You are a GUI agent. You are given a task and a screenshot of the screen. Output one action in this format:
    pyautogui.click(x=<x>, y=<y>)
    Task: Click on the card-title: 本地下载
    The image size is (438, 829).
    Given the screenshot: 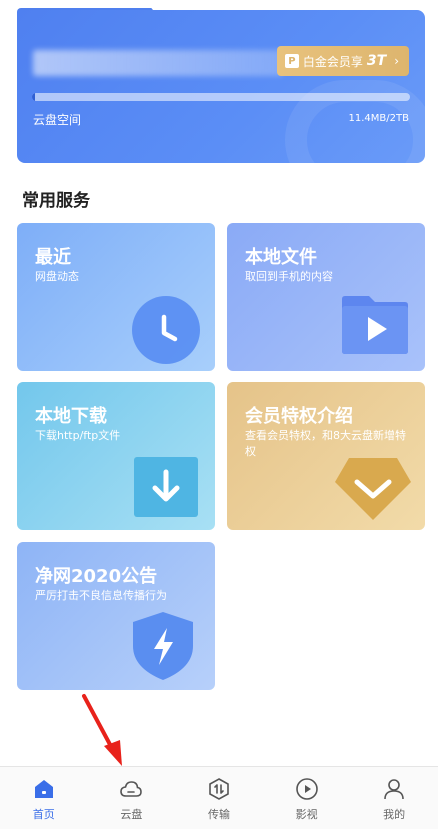 What is the action you would take?
    pyautogui.click(x=71, y=416)
    